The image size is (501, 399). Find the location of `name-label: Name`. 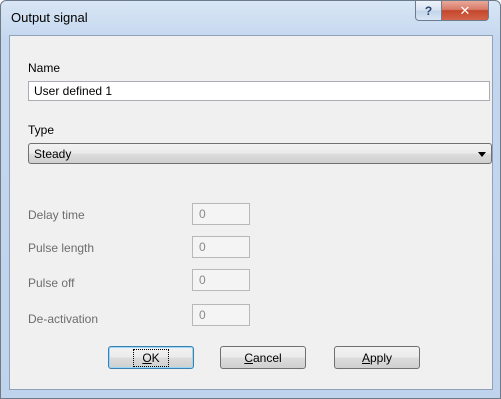

name-label: Name is located at coordinates (44, 68).